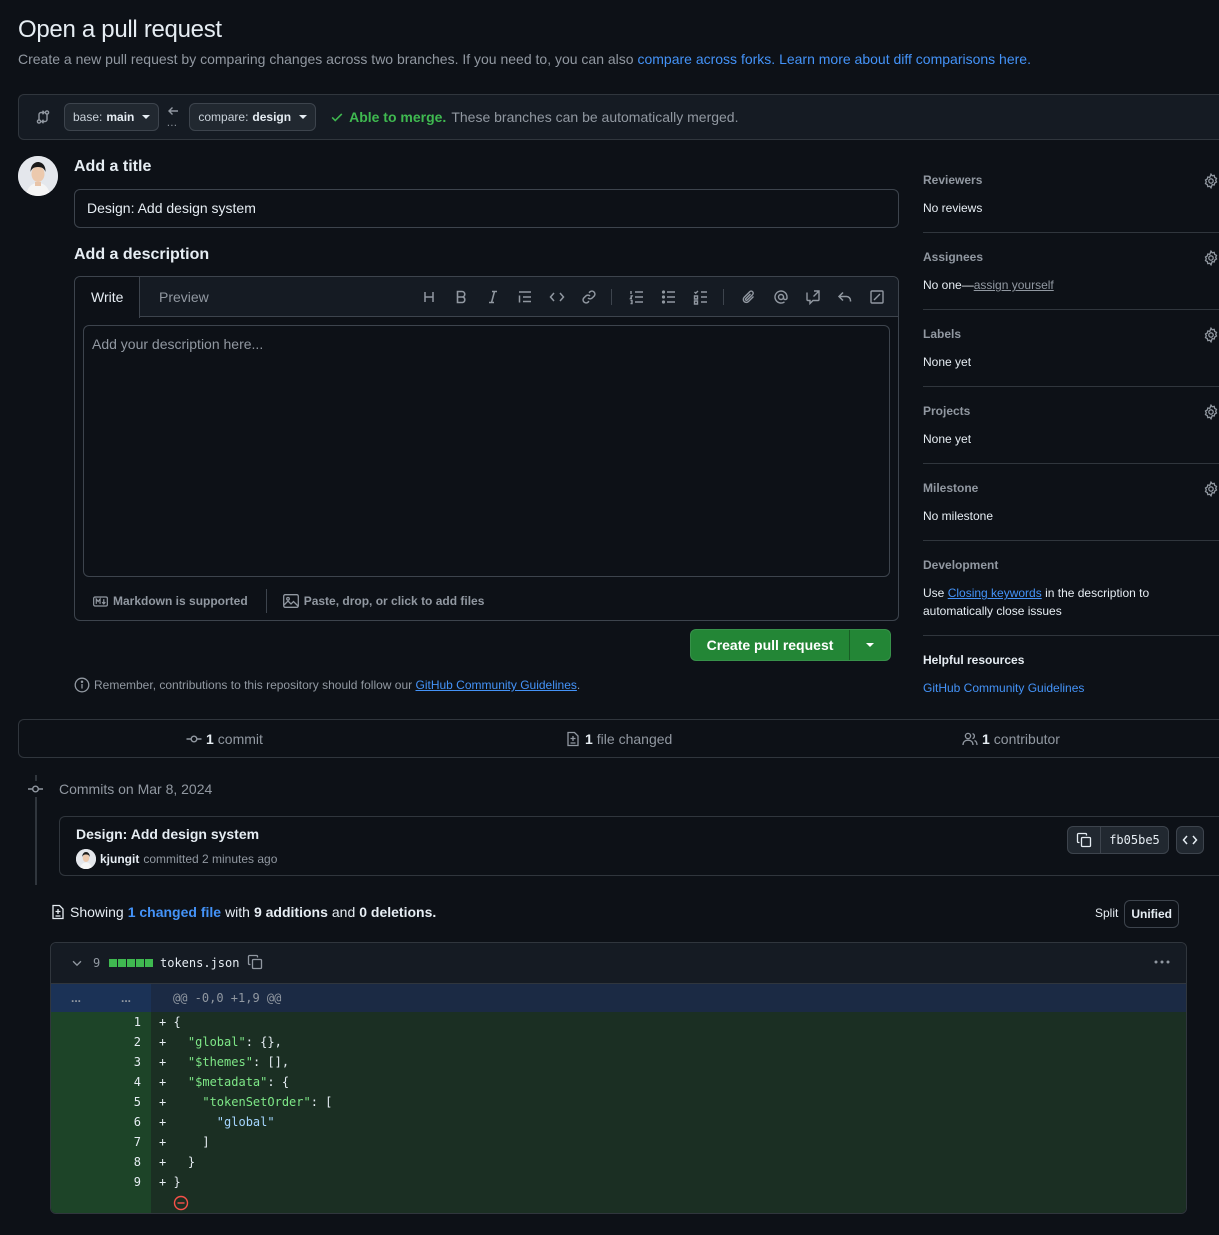 The image size is (1219, 1235). I want to click on code-icon, so click(557, 297).